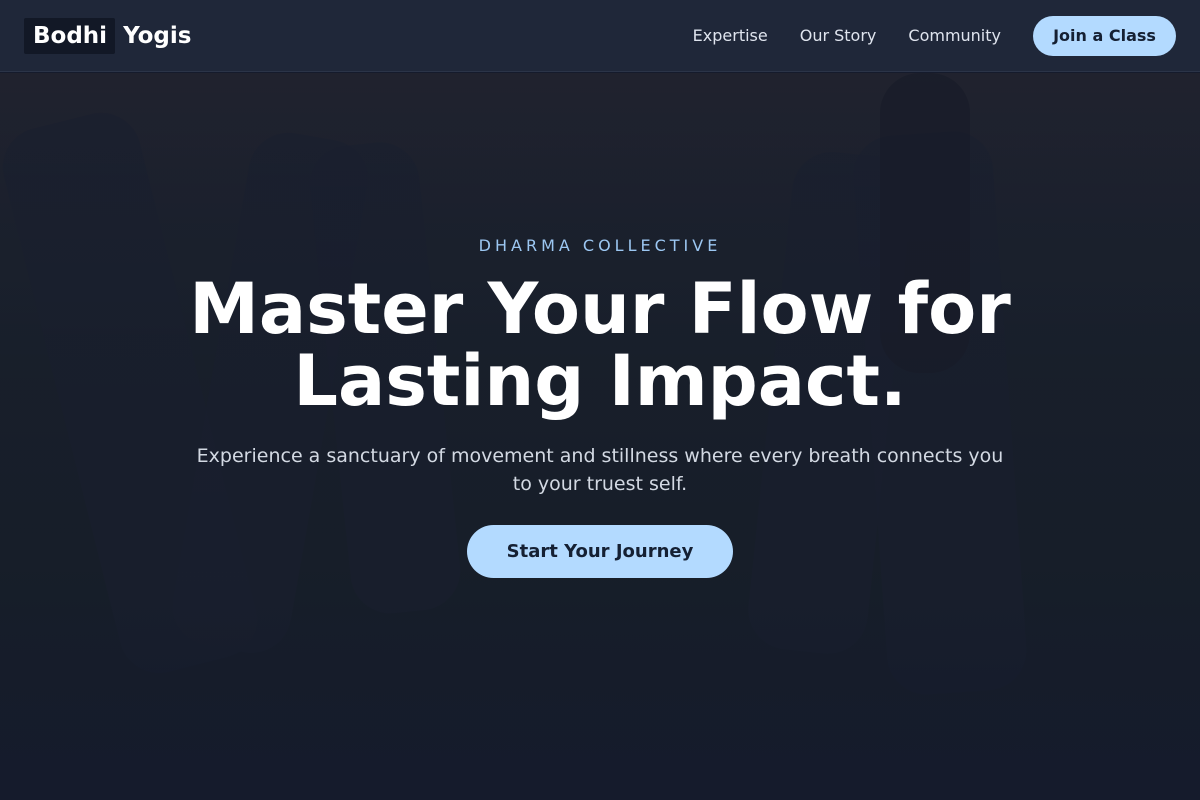 This screenshot has height=800, width=1200. Describe the element at coordinates (600, 551) in the screenshot. I see `start-journey-button: Start Your Journey` at that location.